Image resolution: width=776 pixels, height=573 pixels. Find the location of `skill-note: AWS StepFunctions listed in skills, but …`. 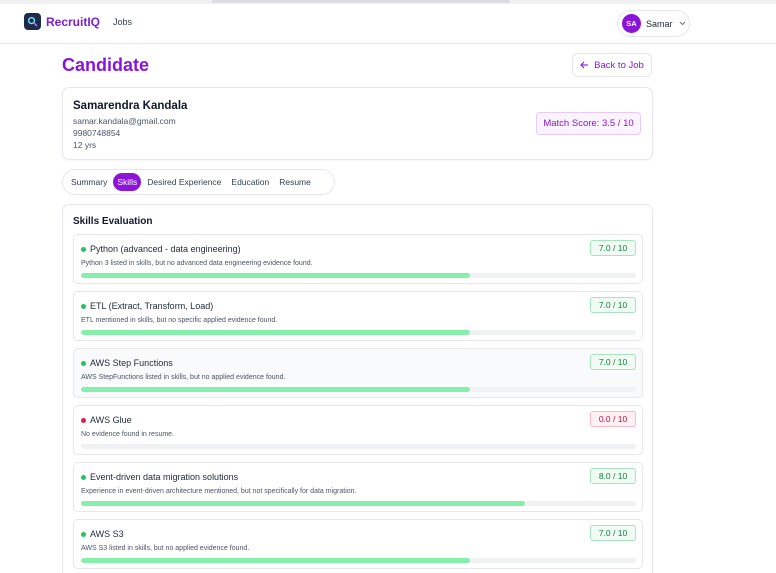

skill-note: AWS StepFunctions listed in skills, but … is located at coordinates (183, 377).